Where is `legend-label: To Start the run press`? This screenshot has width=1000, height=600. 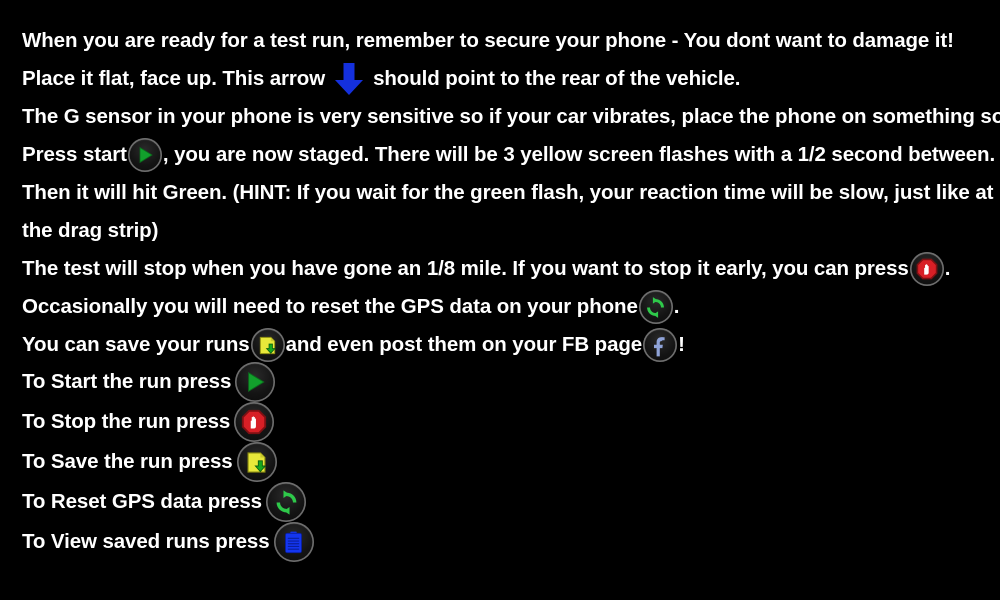 legend-label: To Start the run press is located at coordinates (127, 381).